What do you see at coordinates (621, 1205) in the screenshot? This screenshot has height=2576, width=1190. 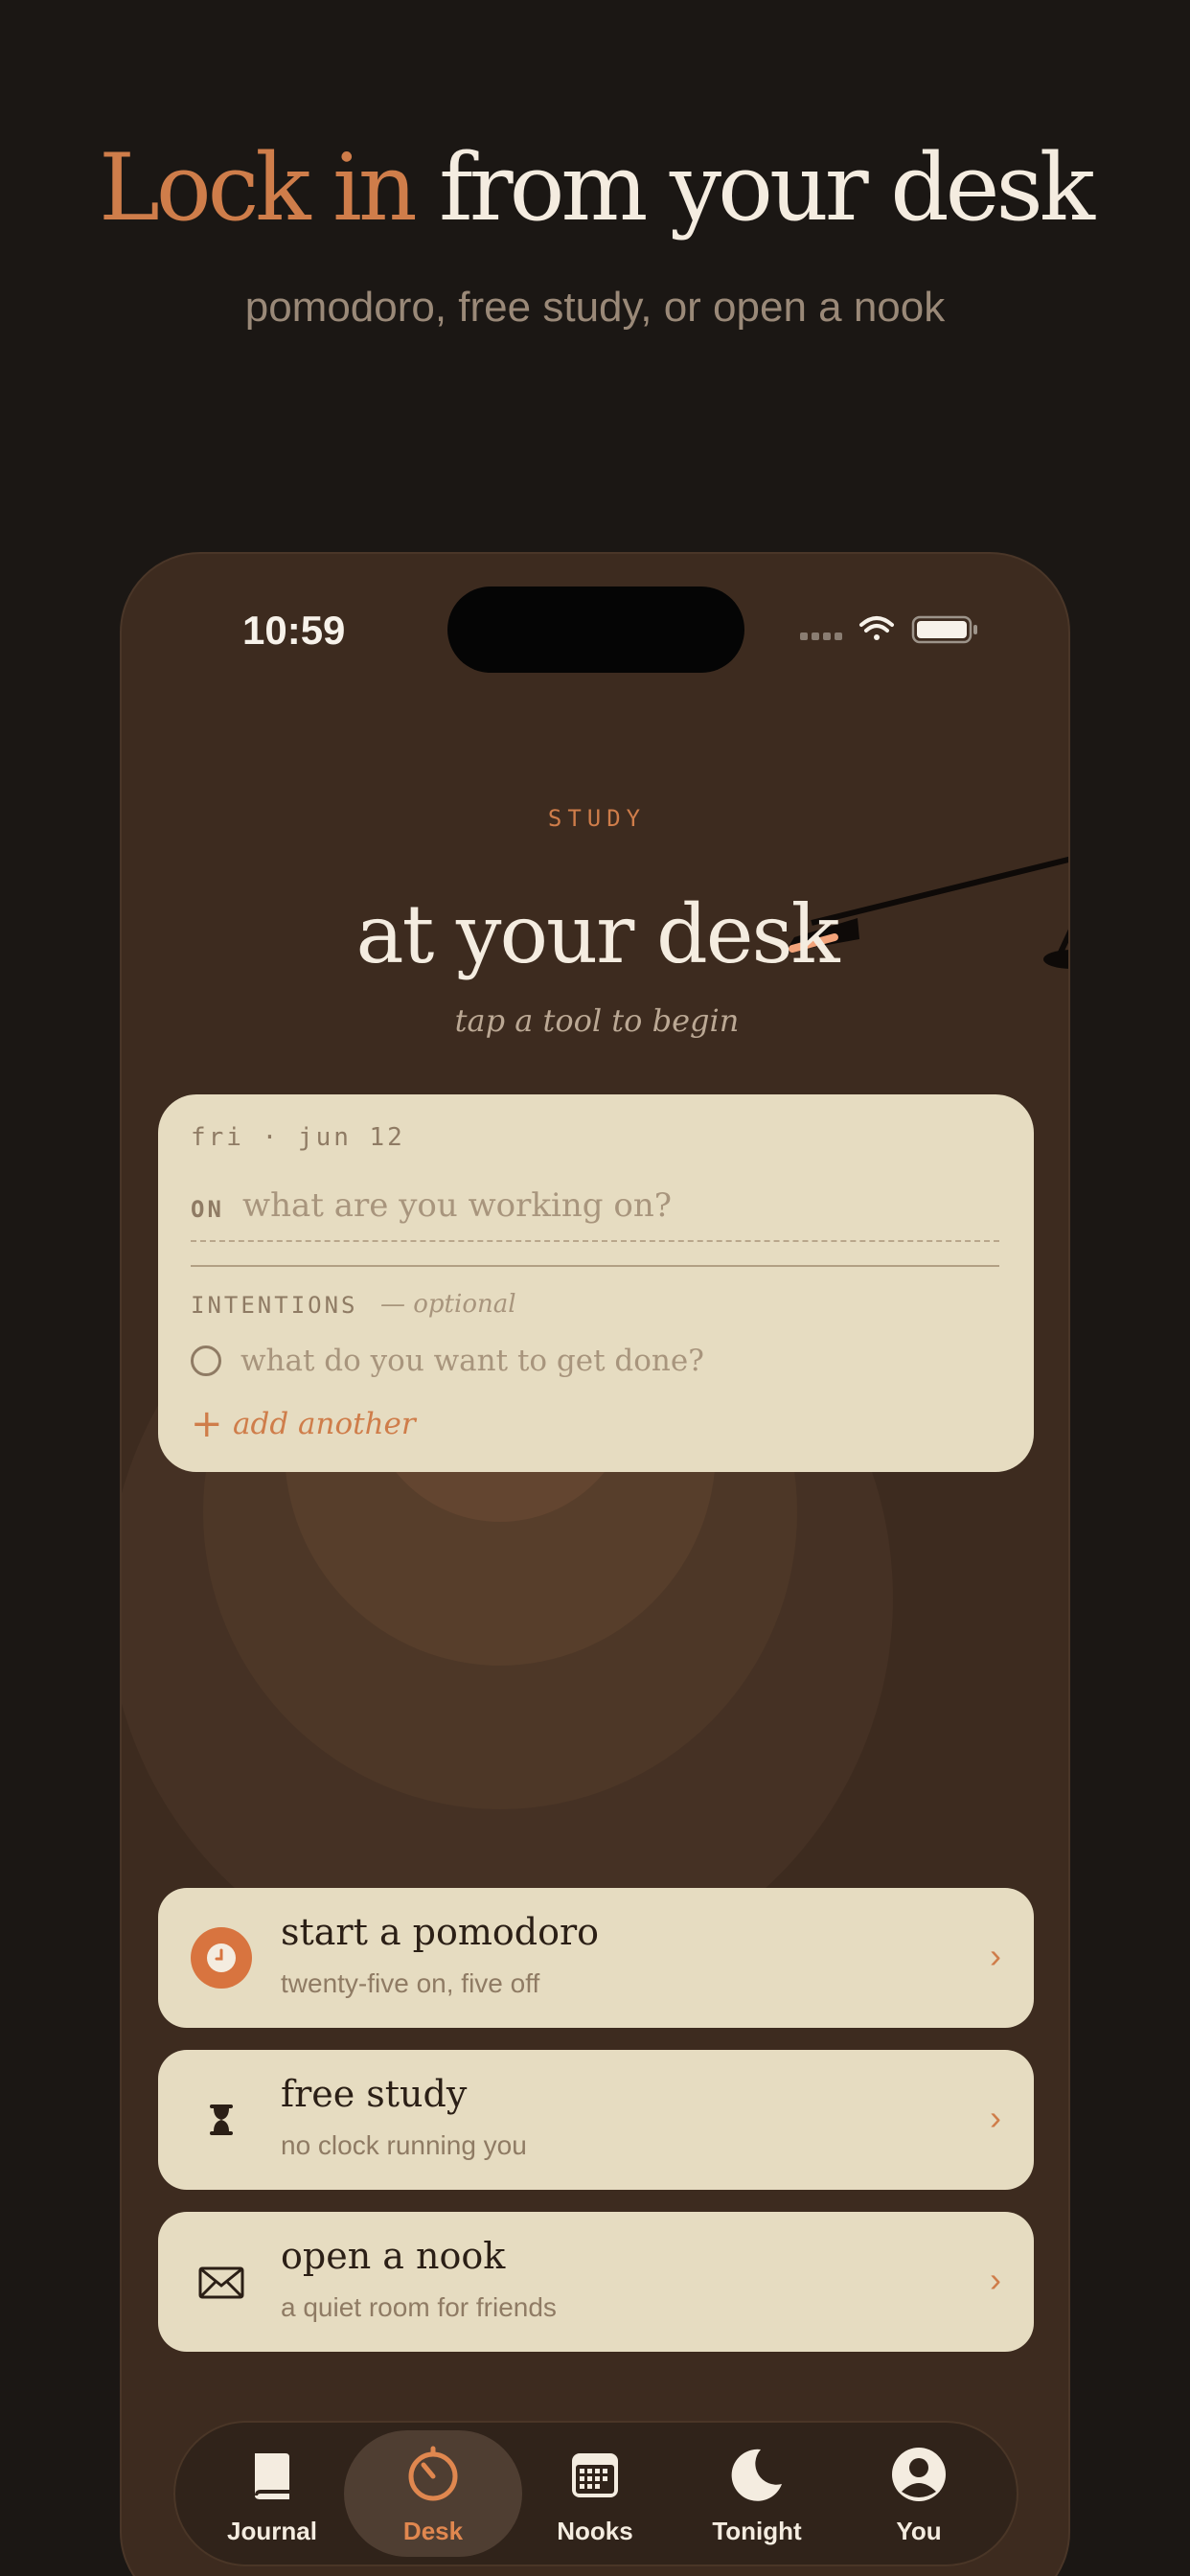 I see `working-on-input` at bounding box center [621, 1205].